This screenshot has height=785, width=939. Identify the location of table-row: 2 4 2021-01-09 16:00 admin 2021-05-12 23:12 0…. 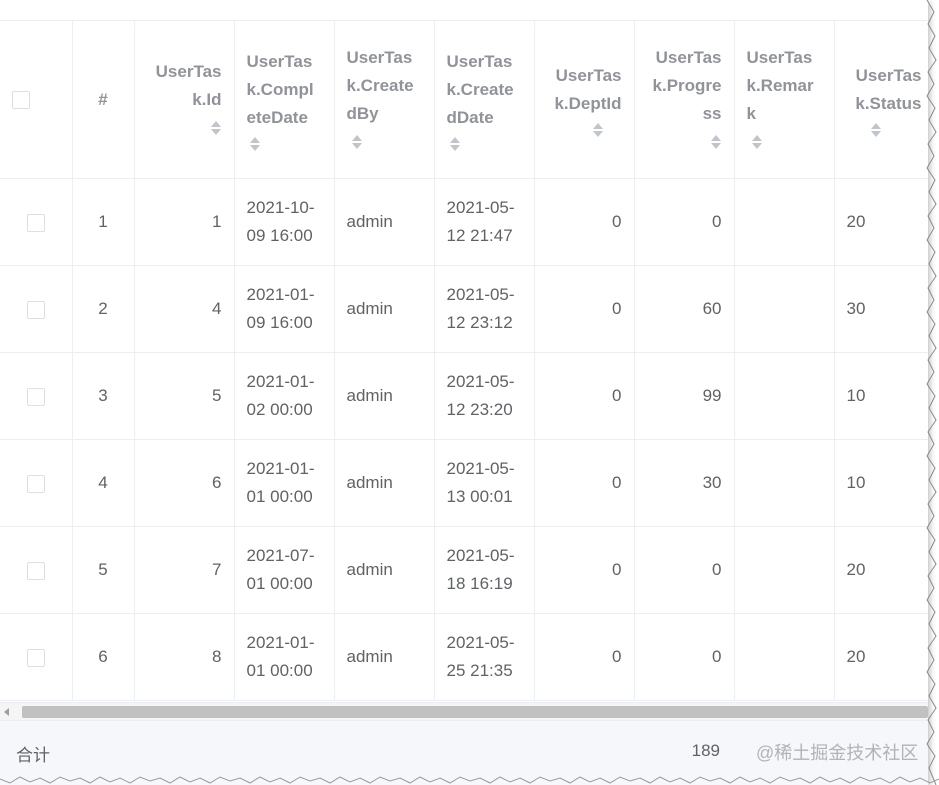
(464, 309).